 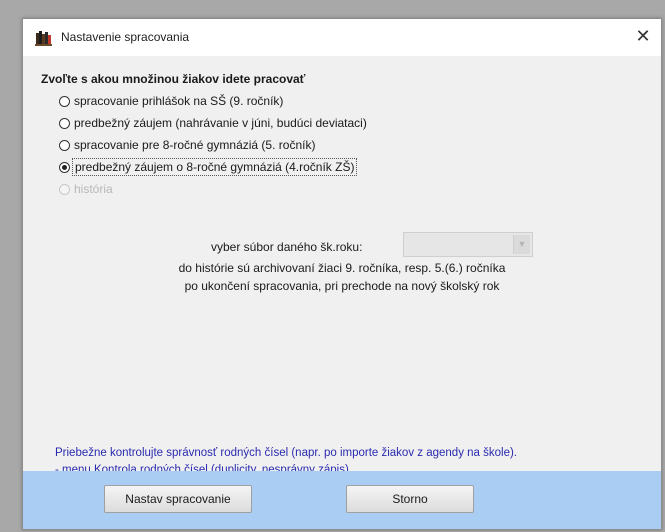 What do you see at coordinates (410, 499) in the screenshot?
I see `cancel-button: Storno` at bounding box center [410, 499].